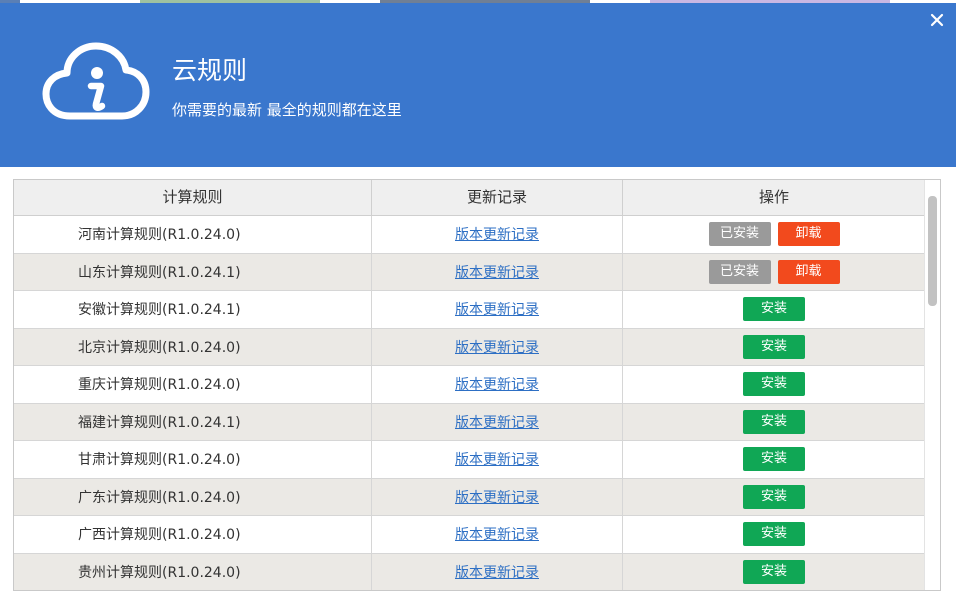 Image resolution: width=956 pixels, height=607 pixels. I want to click on dialog-title: 云规则, so click(210, 70).